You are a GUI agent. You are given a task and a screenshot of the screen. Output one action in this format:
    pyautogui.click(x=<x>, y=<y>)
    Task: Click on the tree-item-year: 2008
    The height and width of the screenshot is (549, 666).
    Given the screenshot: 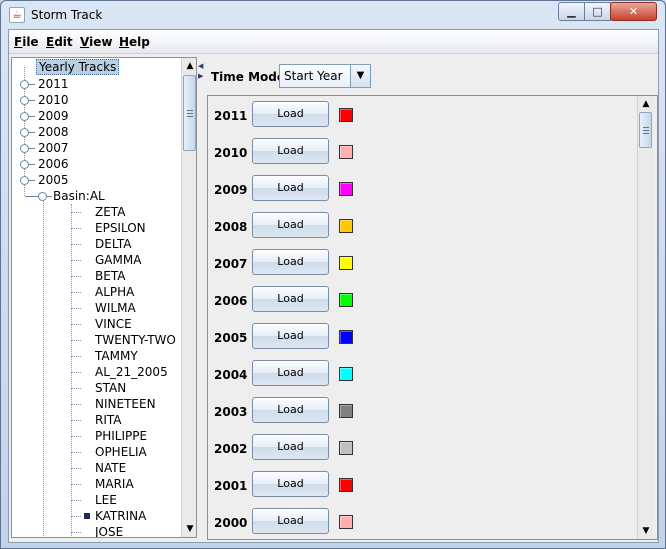 What is the action you would take?
    pyautogui.click(x=96, y=132)
    